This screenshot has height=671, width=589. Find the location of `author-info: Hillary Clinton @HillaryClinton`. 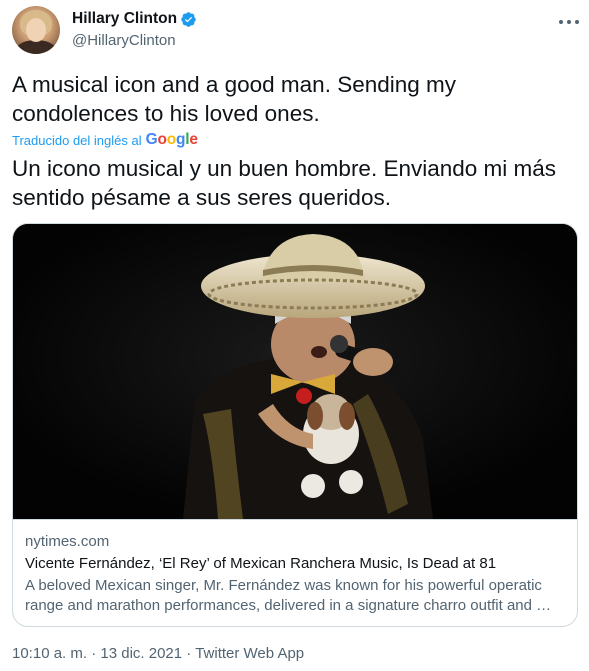

author-info: Hillary Clinton @HillaryClinton is located at coordinates (134, 29).